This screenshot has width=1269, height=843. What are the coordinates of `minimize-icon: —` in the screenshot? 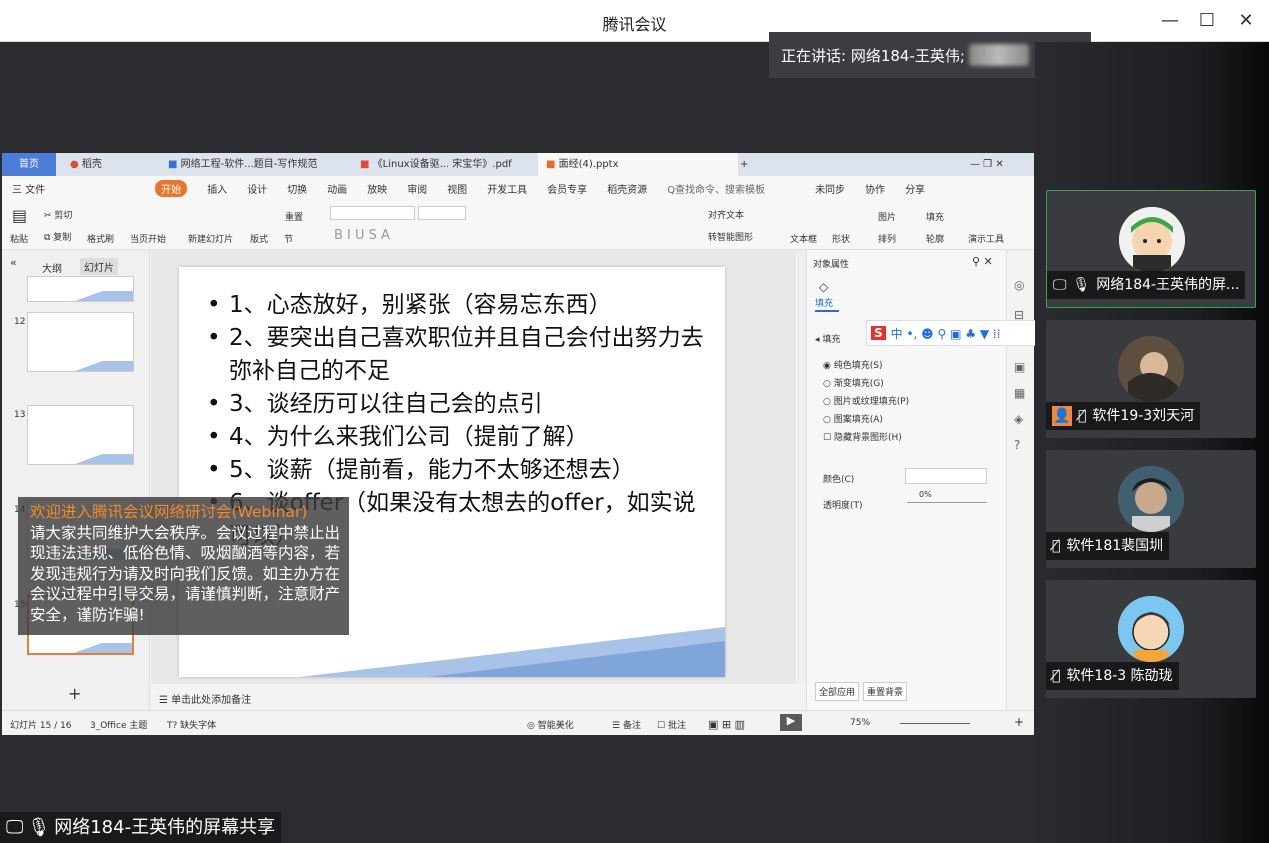 It's located at (1170, 21).